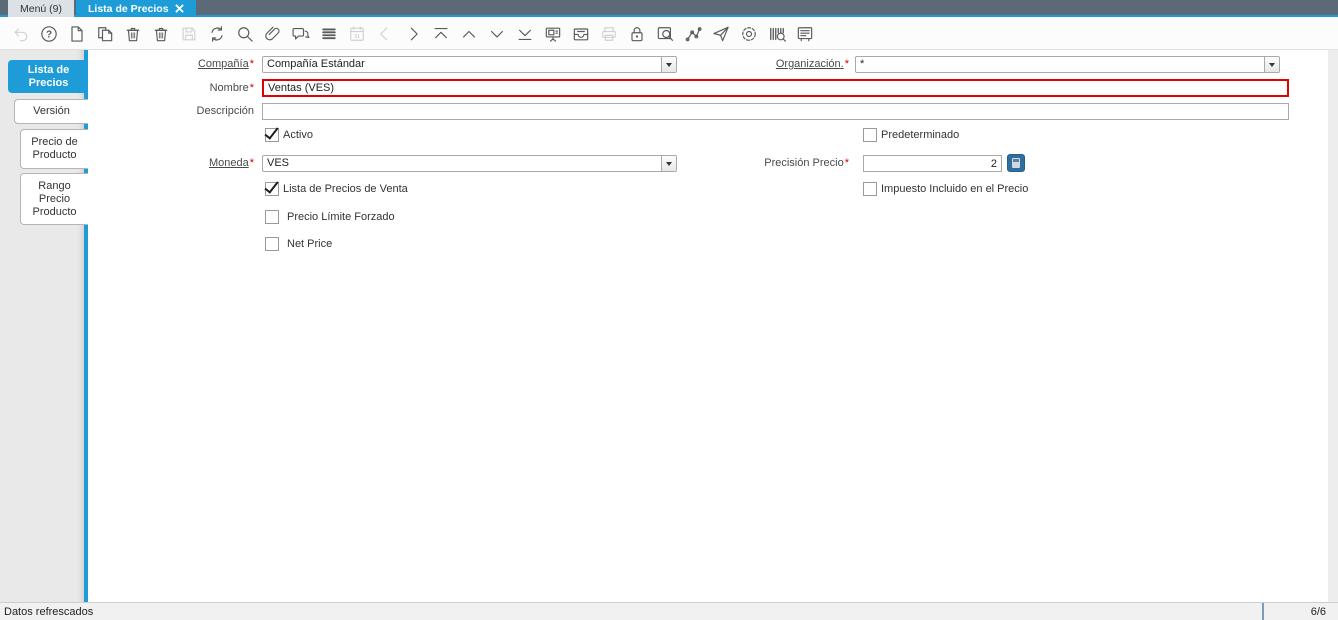  Describe the element at coordinates (469, 64) in the screenshot. I see `compania-combobox: Compañía Estándar` at that location.